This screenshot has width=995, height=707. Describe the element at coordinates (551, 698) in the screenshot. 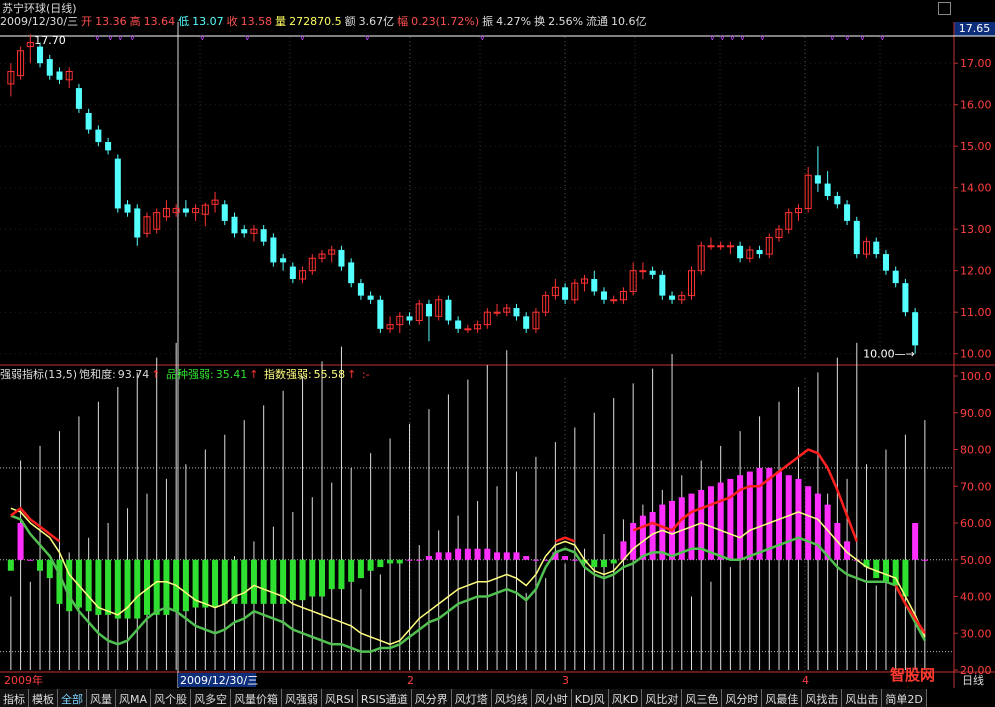

I see `tab-14: 风小时` at that location.